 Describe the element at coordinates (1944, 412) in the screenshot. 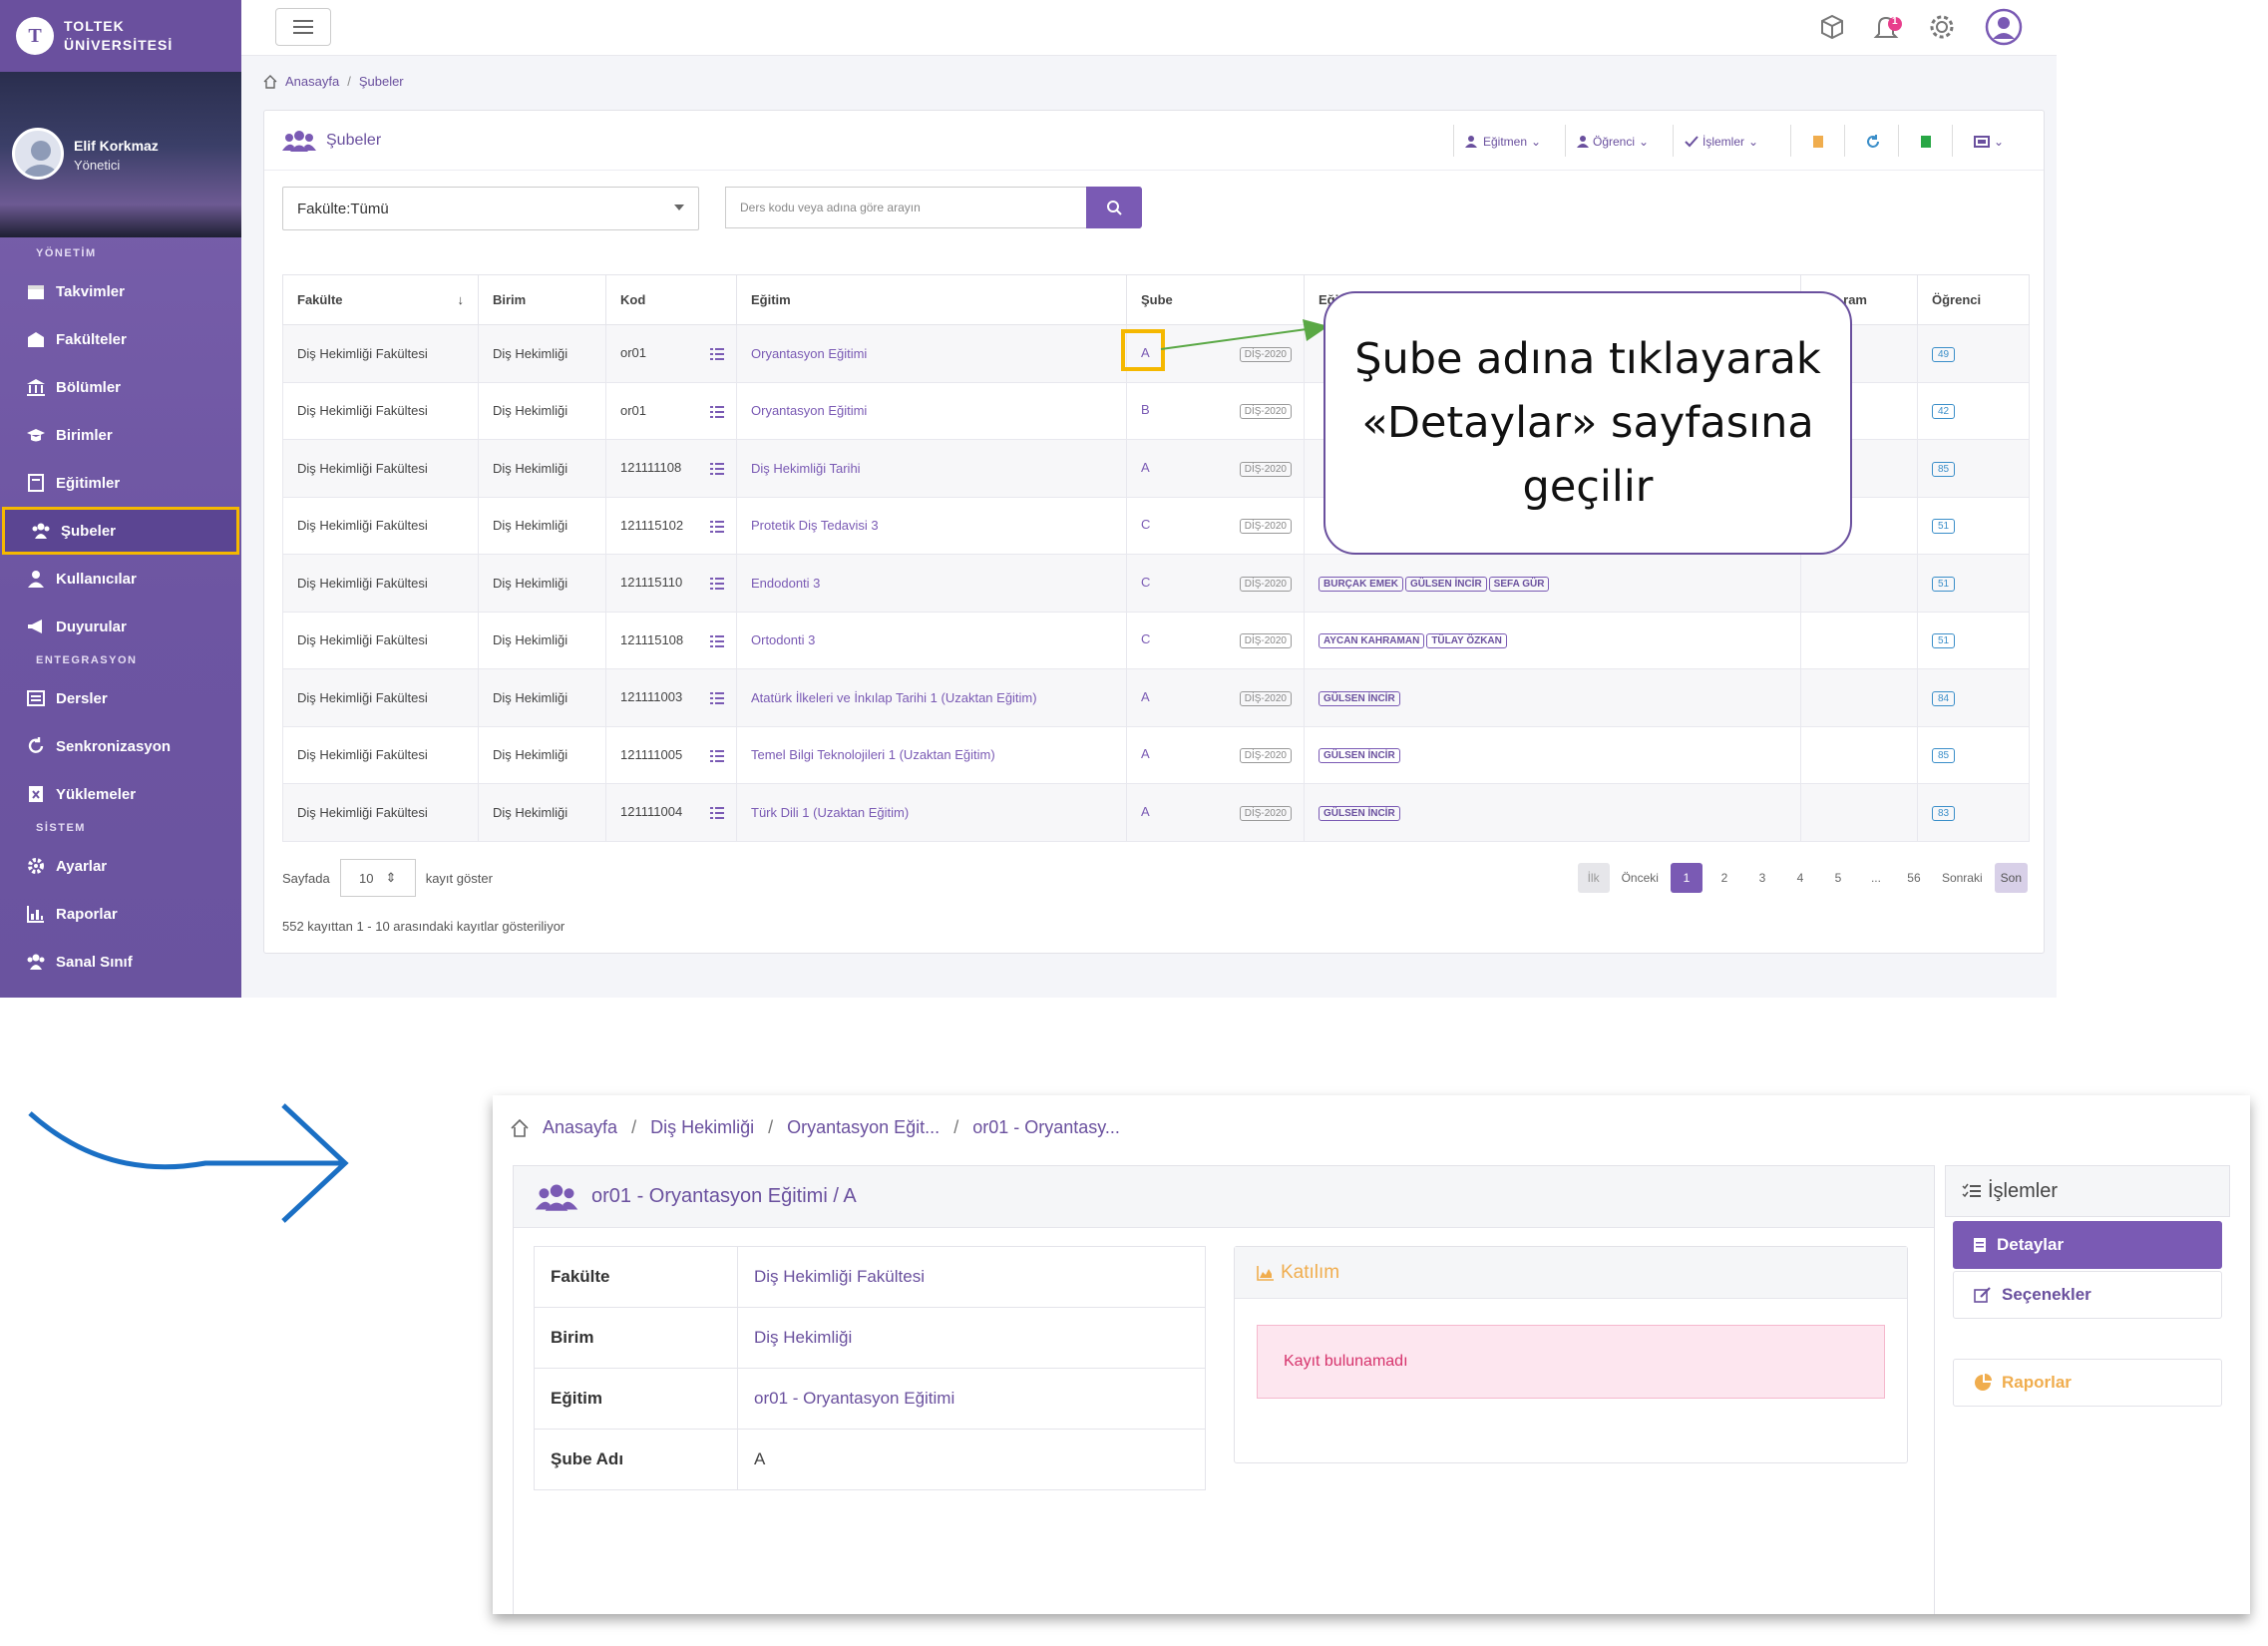

I see `student-count-badge: 42` at that location.